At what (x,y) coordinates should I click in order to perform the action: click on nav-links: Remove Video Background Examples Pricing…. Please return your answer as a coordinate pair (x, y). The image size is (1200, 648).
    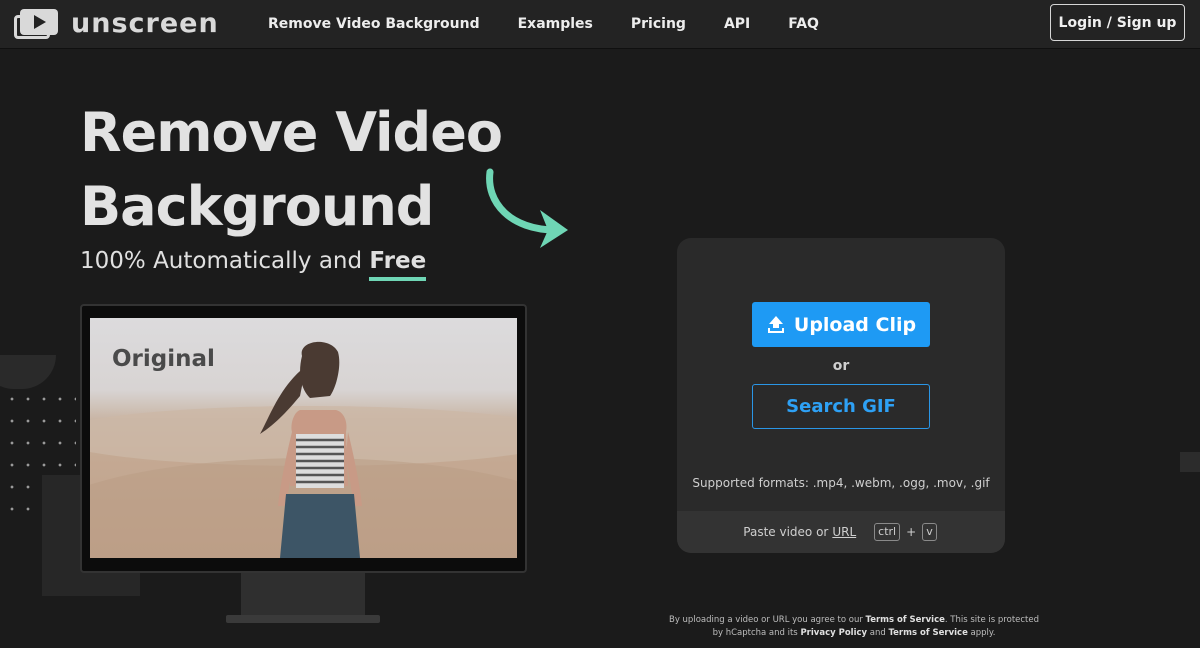
    Looking at the image, I should click on (562, 24).